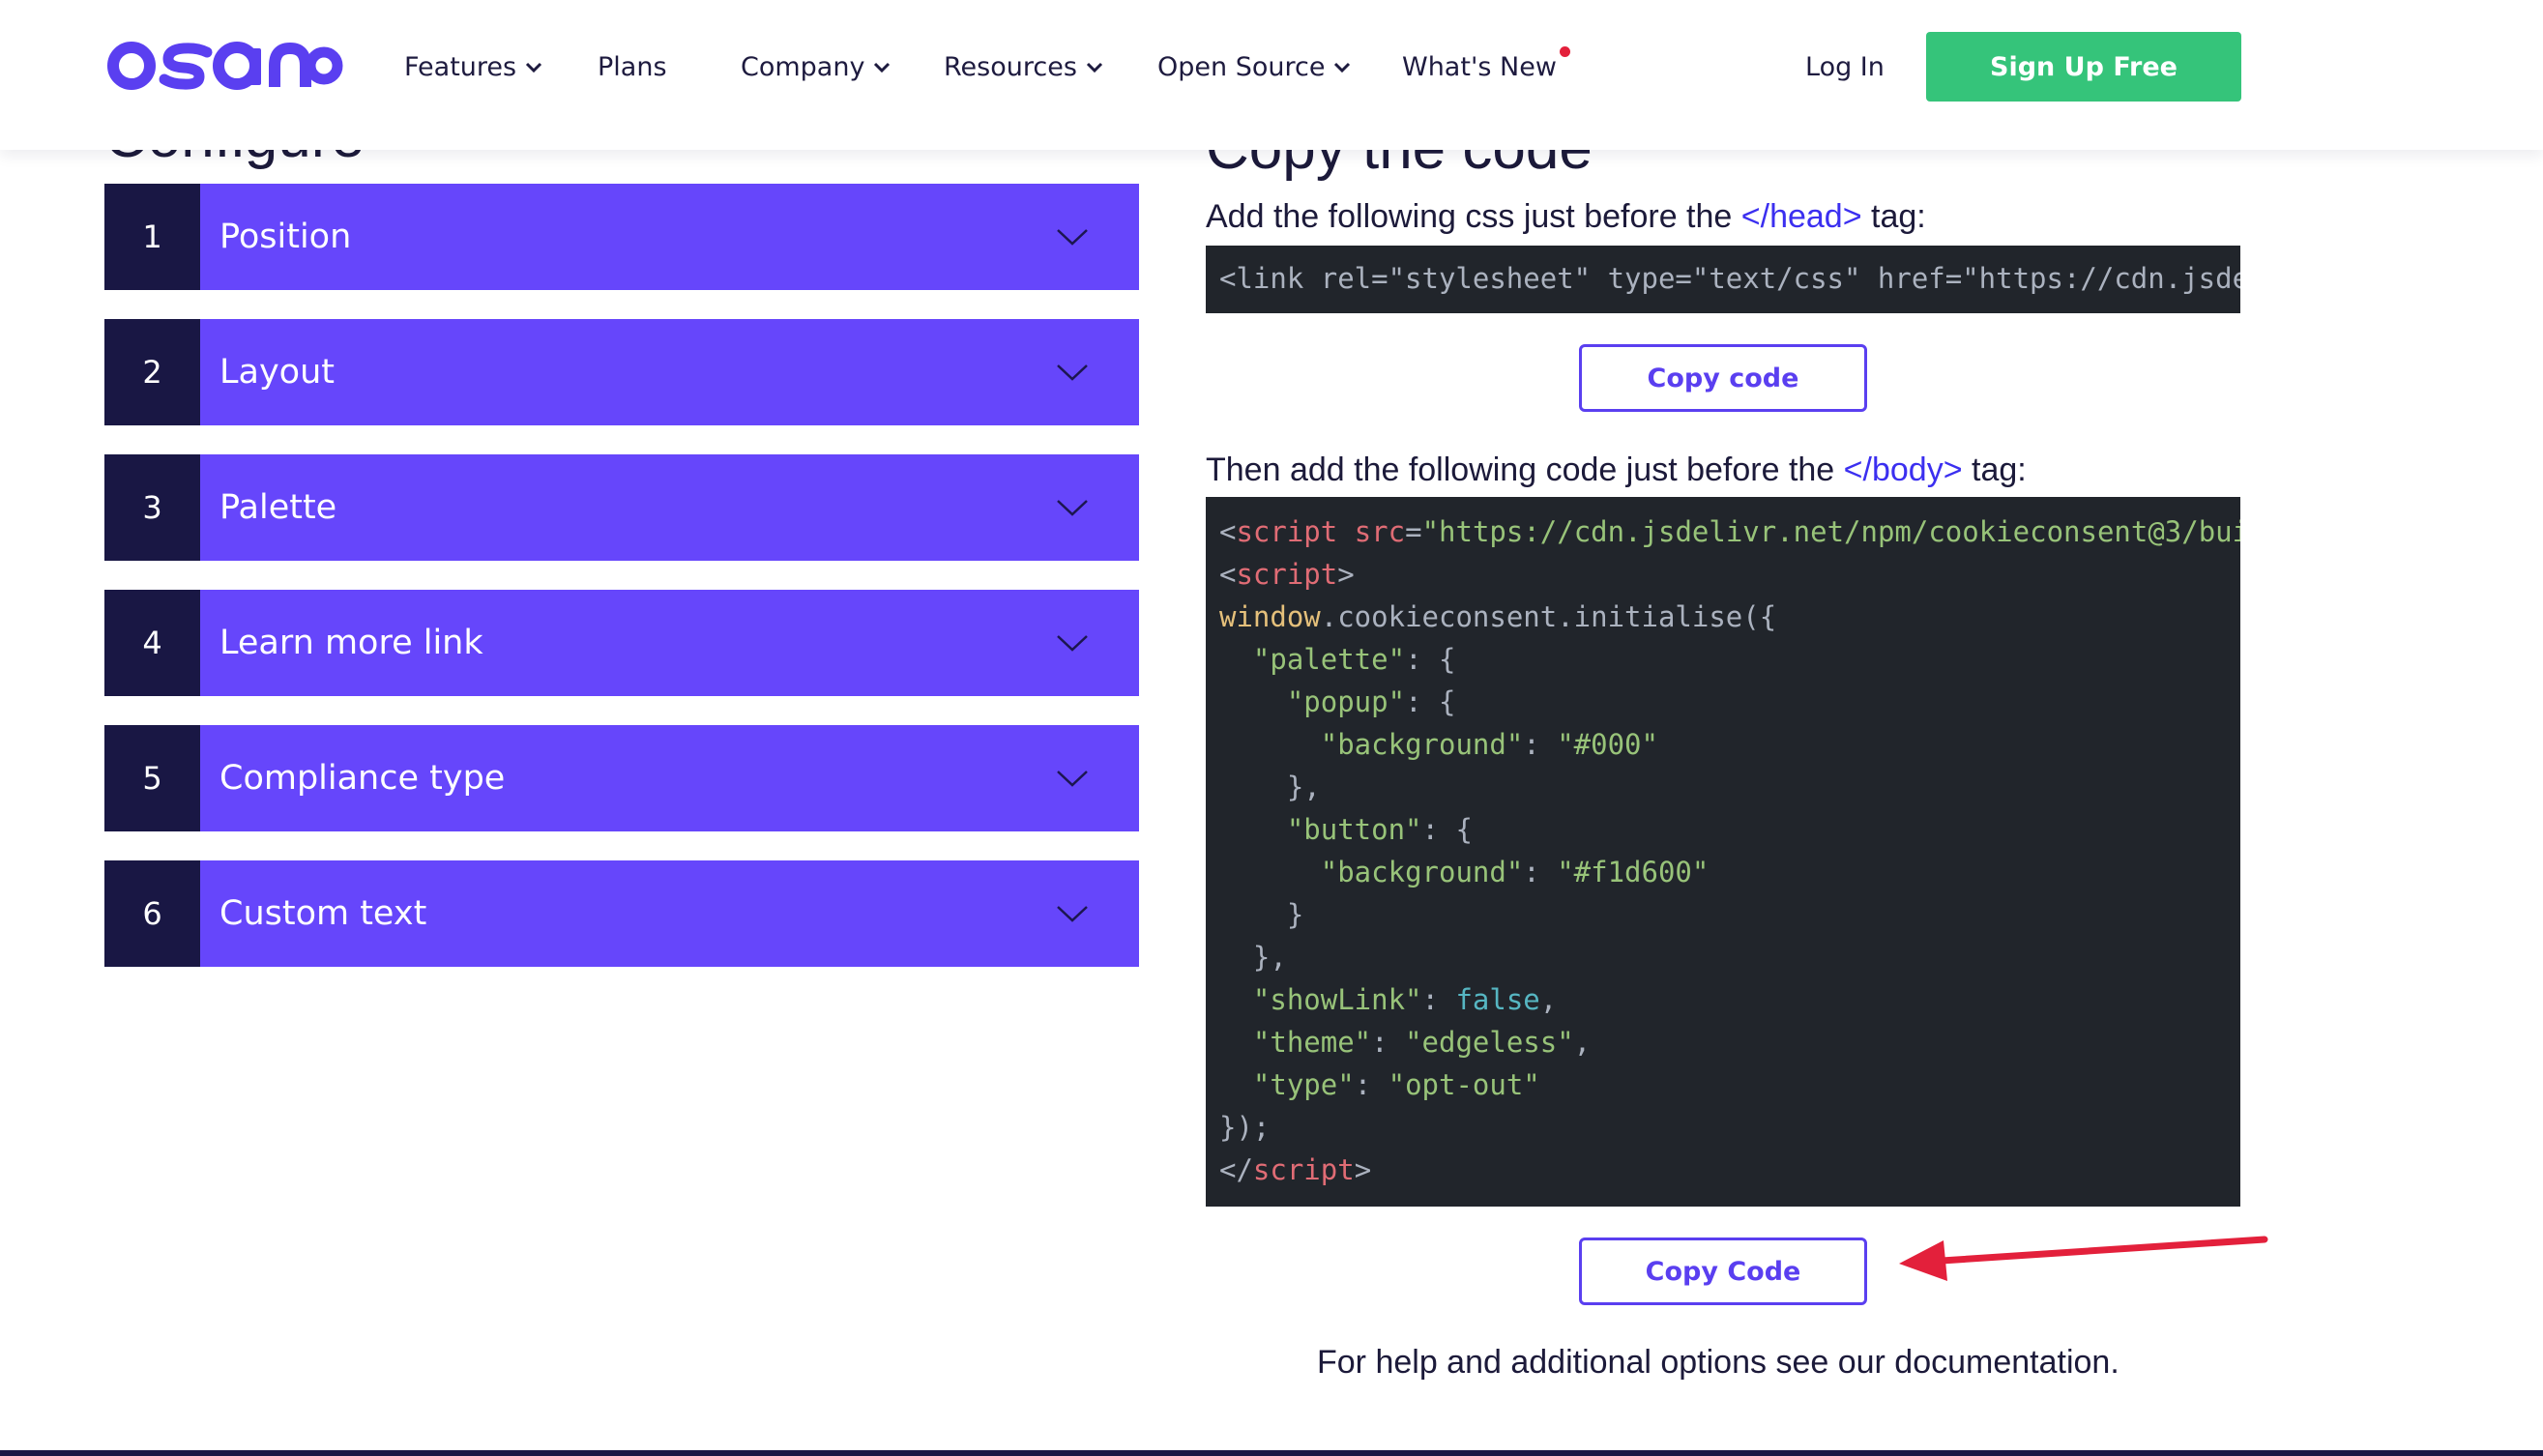  I want to click on login-label: Log In, so click(1845, 67).